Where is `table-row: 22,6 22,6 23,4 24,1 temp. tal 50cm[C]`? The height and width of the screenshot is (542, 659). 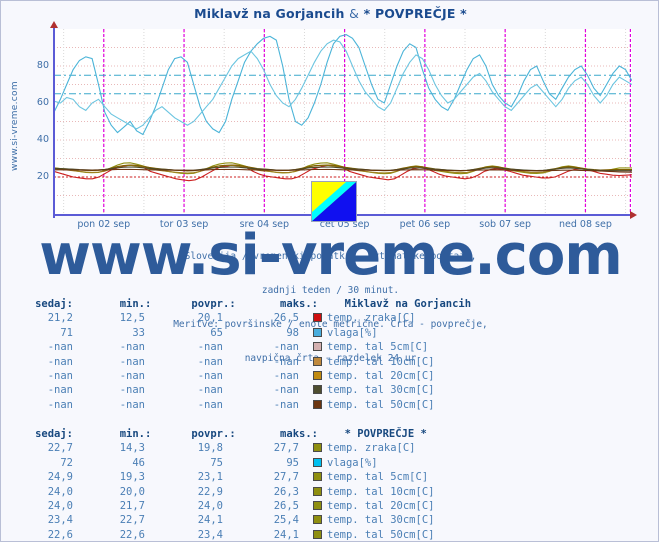 table-row: 22,6 22,6 23,4 24,1 temp. tal 50cm[C] is located at coordinates (330, 535).